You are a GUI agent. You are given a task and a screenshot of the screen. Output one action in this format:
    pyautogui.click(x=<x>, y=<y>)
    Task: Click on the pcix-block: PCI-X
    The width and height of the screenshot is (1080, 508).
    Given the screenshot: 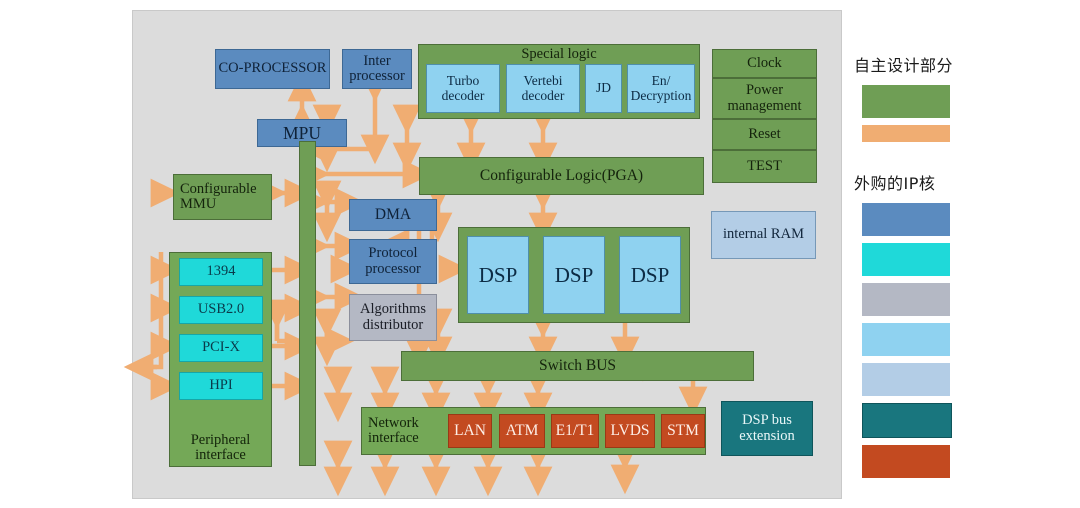 What is the action you would take?
    pyautogui.click(x=221, y=348)
    